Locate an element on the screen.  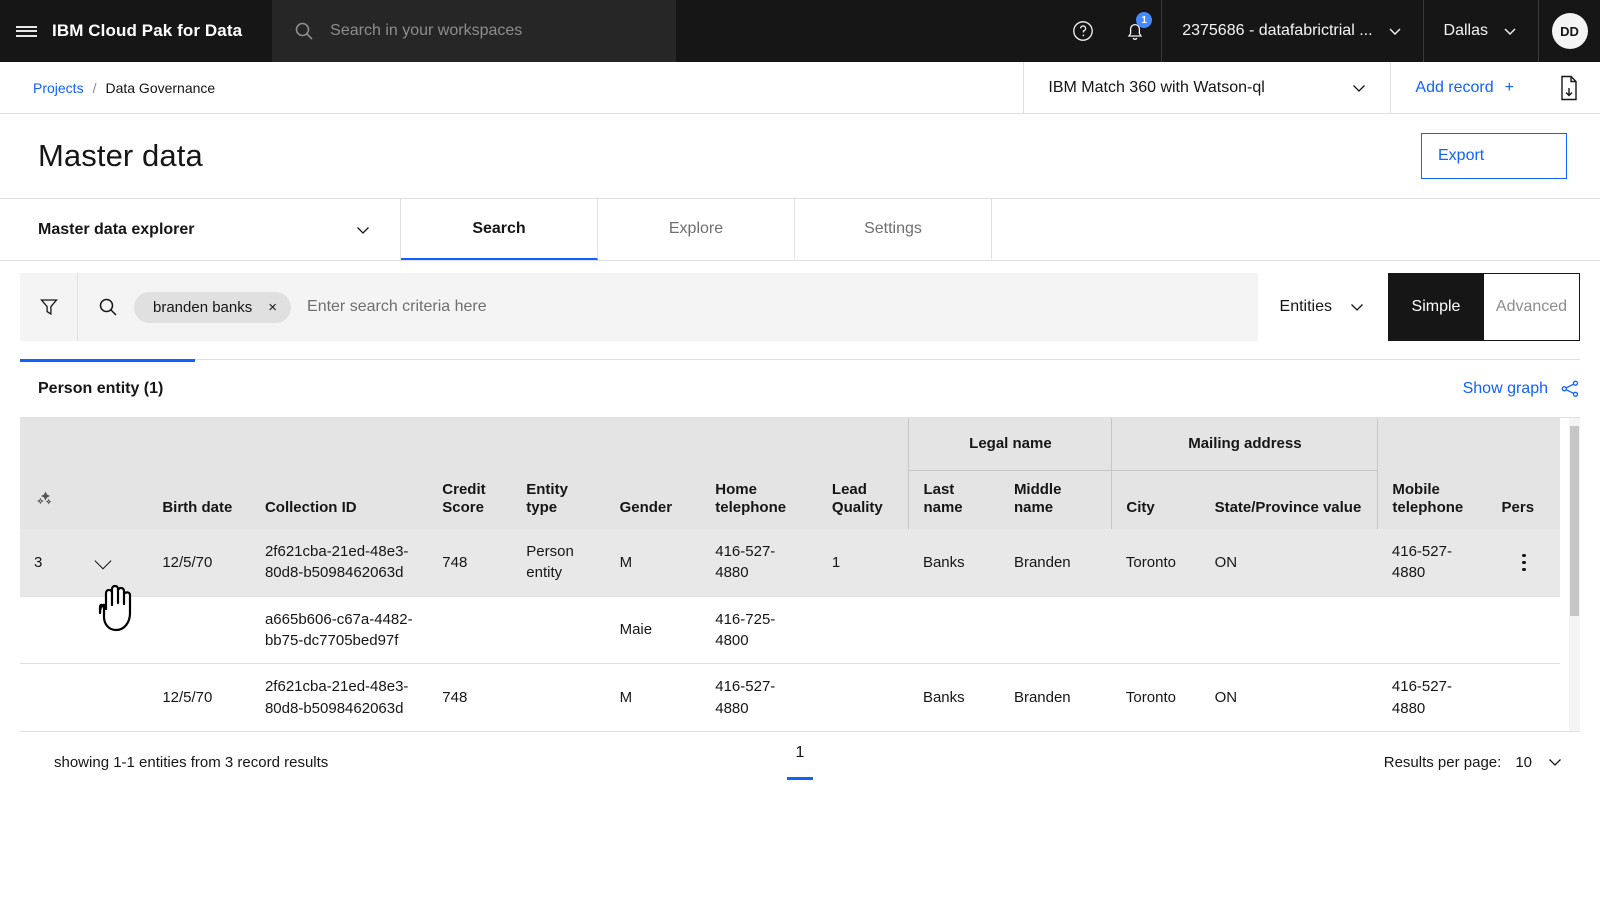
cell-state-province: ON is located at coordinates (1226, 562).